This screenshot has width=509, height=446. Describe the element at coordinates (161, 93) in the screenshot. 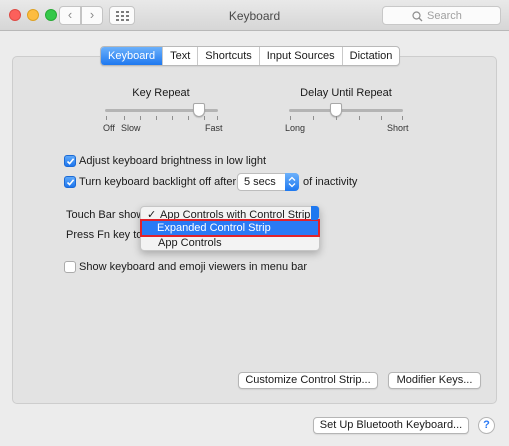

I see `key-repeat-title: Key Repeat` at that location.